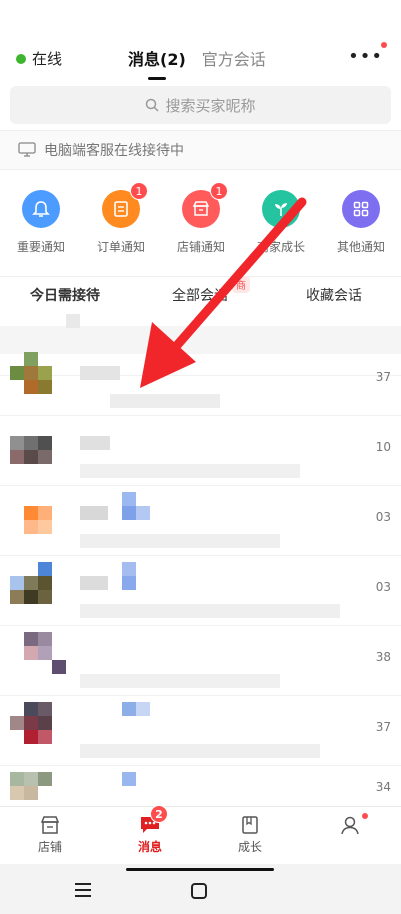  What do you see at coordinates (95, 443) in the screenshot?
I see `blurred-name` at bounding box center [95, 443].